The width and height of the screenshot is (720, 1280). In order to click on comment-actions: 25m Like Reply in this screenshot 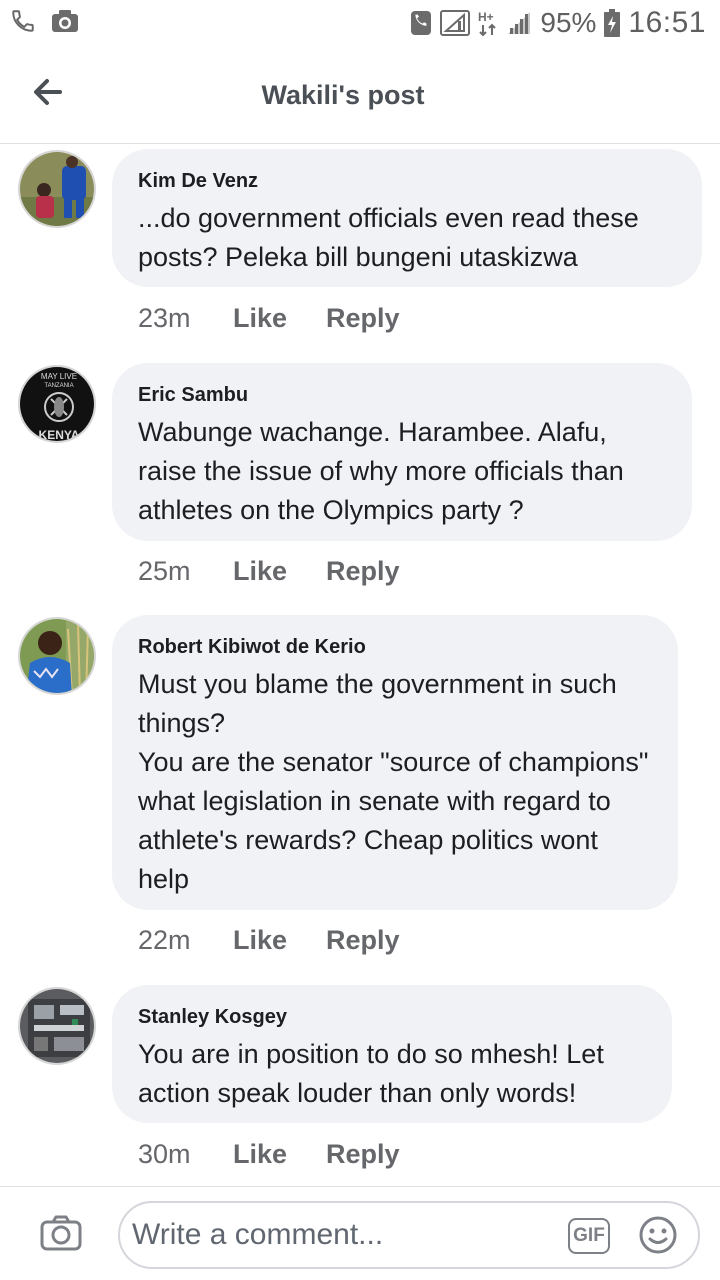, I will do `click(269, 571)`.